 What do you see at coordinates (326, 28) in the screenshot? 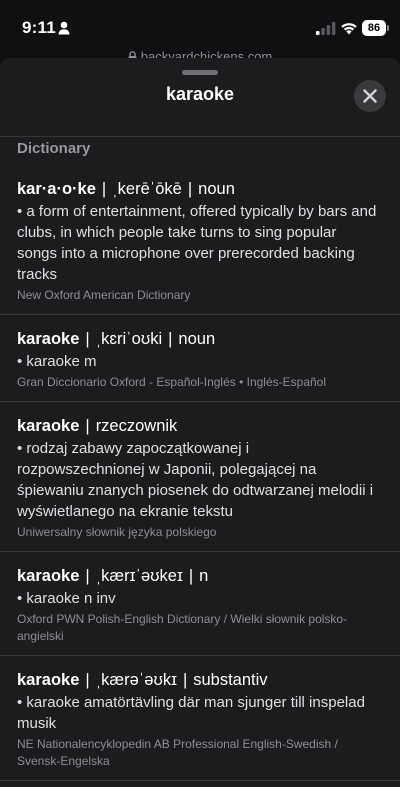
I see `cellular-signal-icon` at bounding box center [326, 28].